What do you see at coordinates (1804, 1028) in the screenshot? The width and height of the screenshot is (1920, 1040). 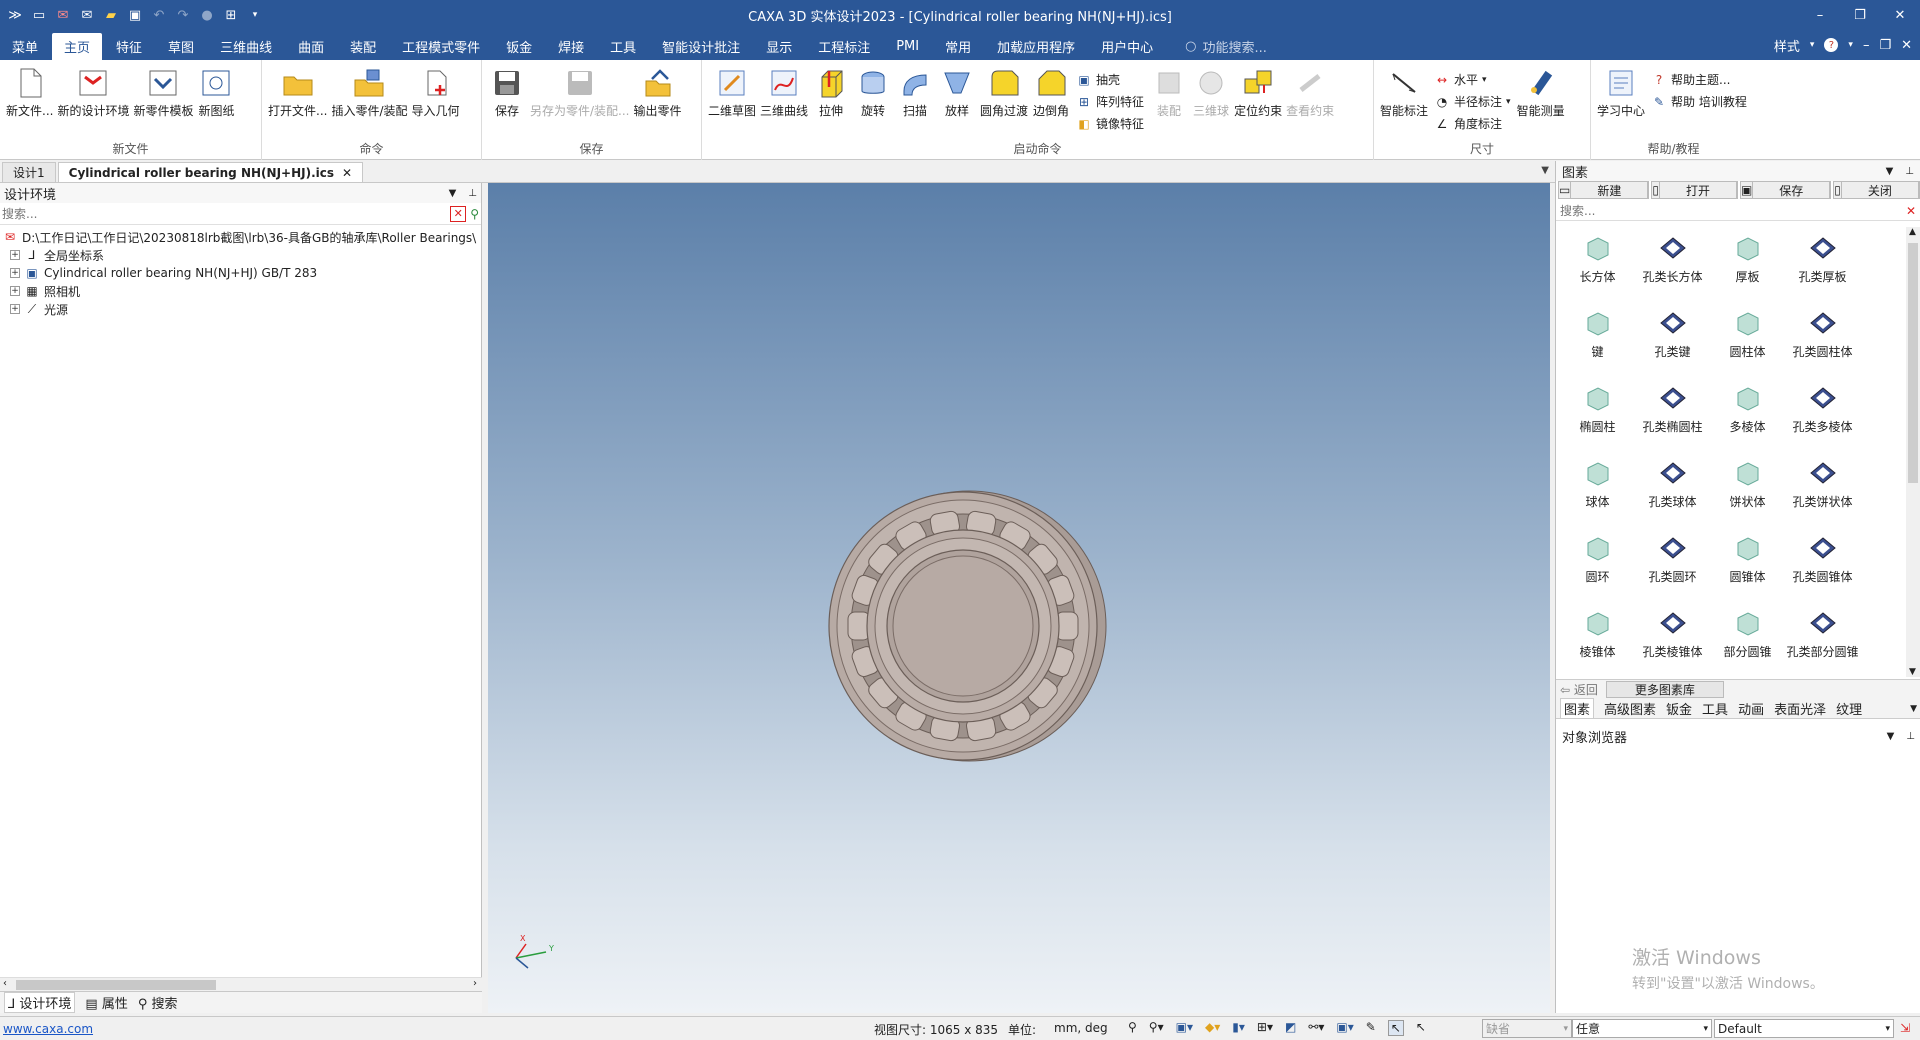 I see `style-dropdown: Default ▾` at bounding box center [1804, 1028].